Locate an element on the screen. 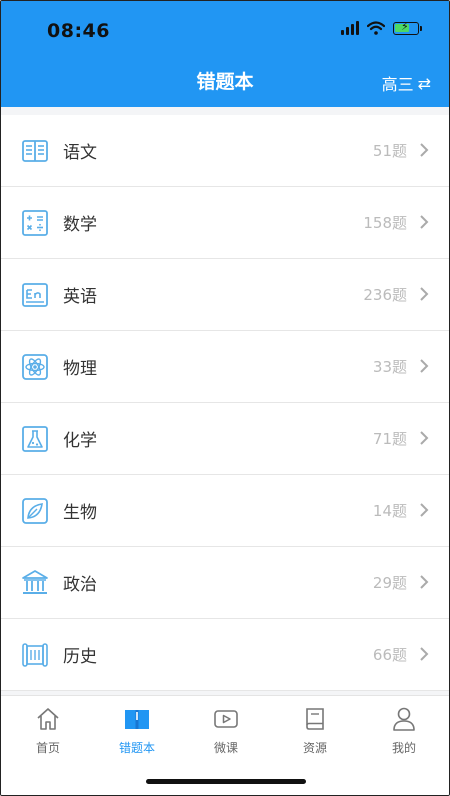 This screenshot has width=450, height=796. grade-switch-button: 高三 ⇄ is located at coordinates (406, 83).